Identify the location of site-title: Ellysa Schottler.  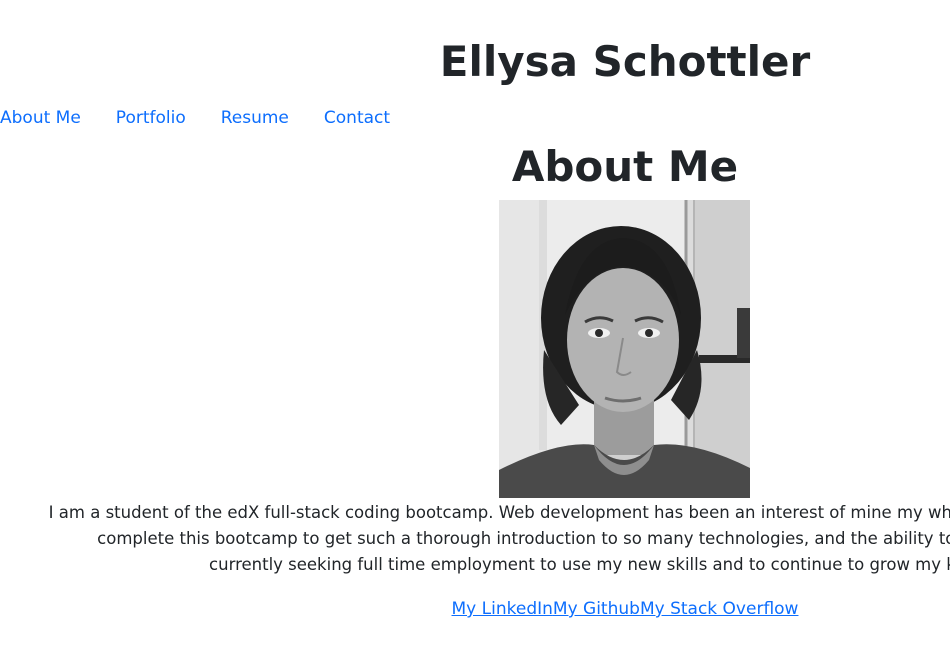
(625, 61).